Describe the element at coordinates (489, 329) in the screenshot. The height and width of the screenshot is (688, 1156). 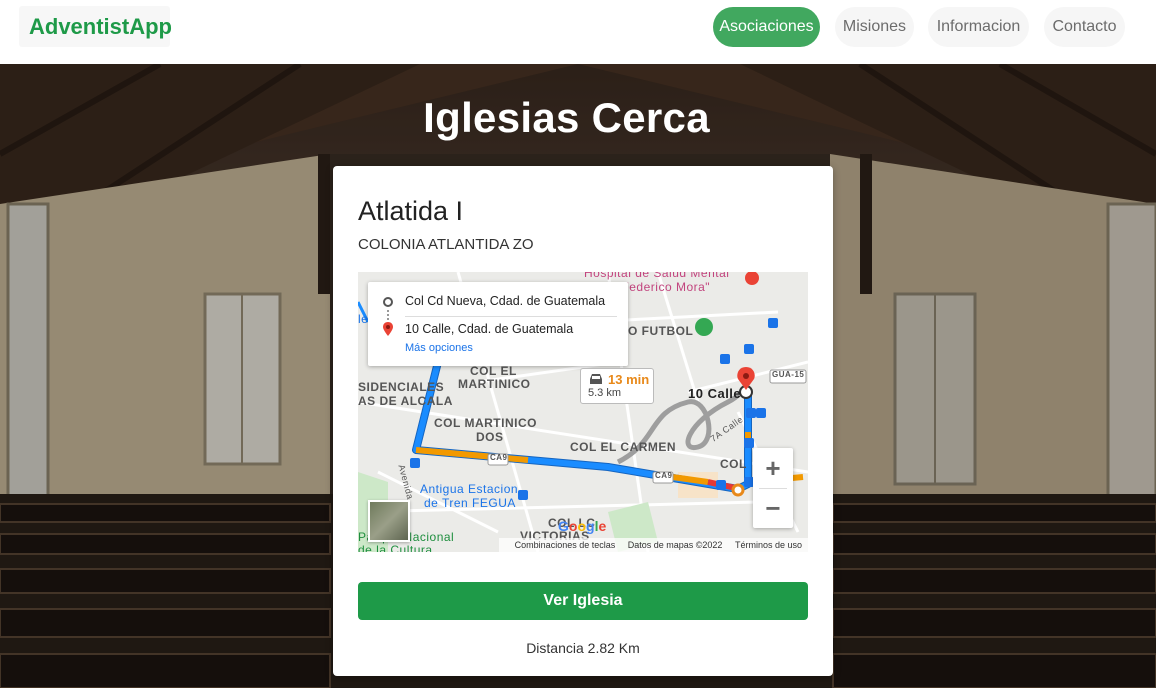
I see `directions-destination: 10 Calle, Cdad. de Guatemala` at that location.